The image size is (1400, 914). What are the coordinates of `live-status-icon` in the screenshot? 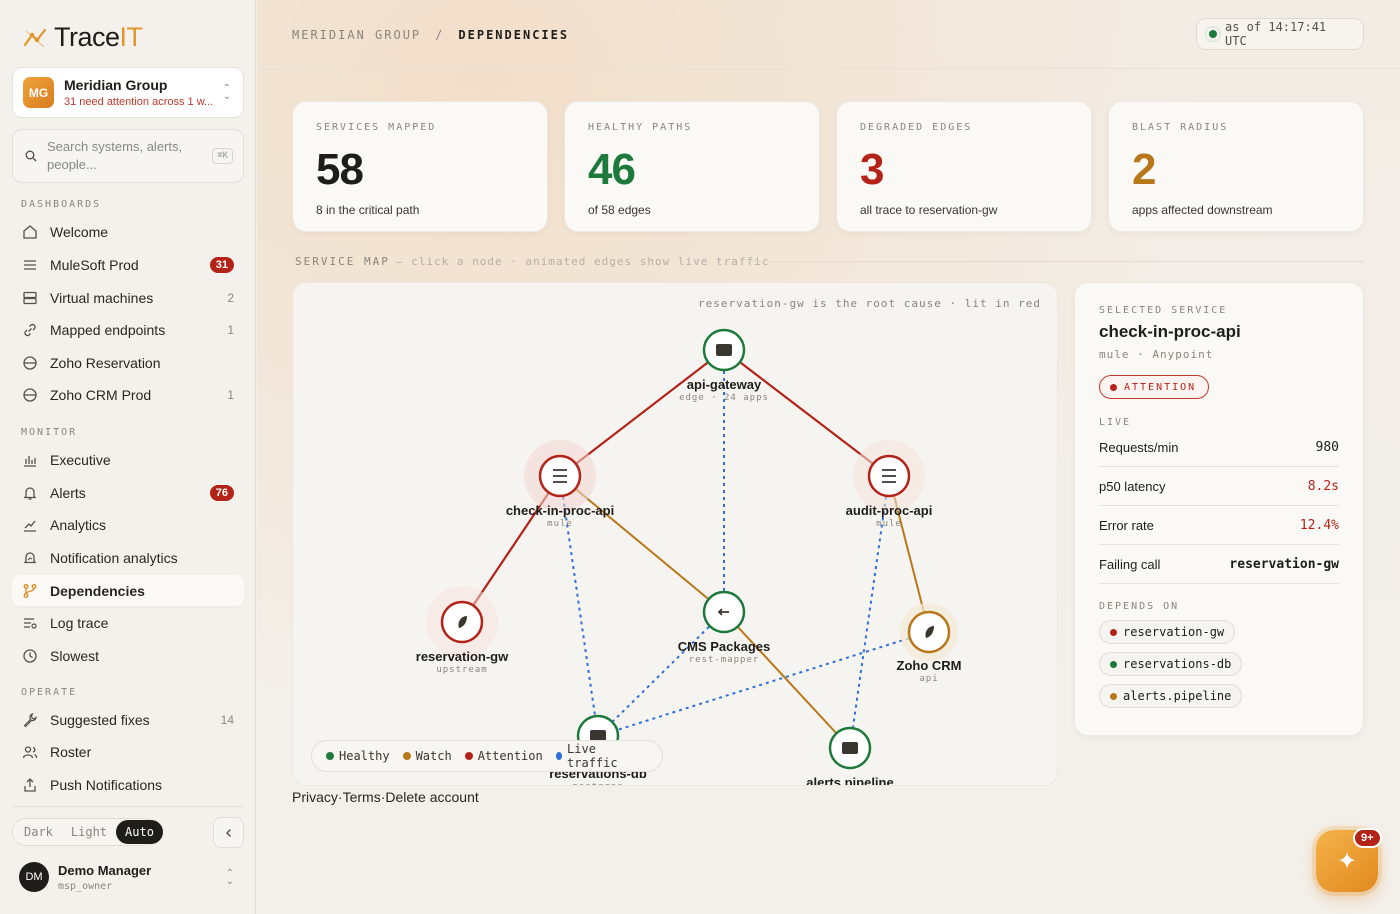 It's located at (1213, 34).